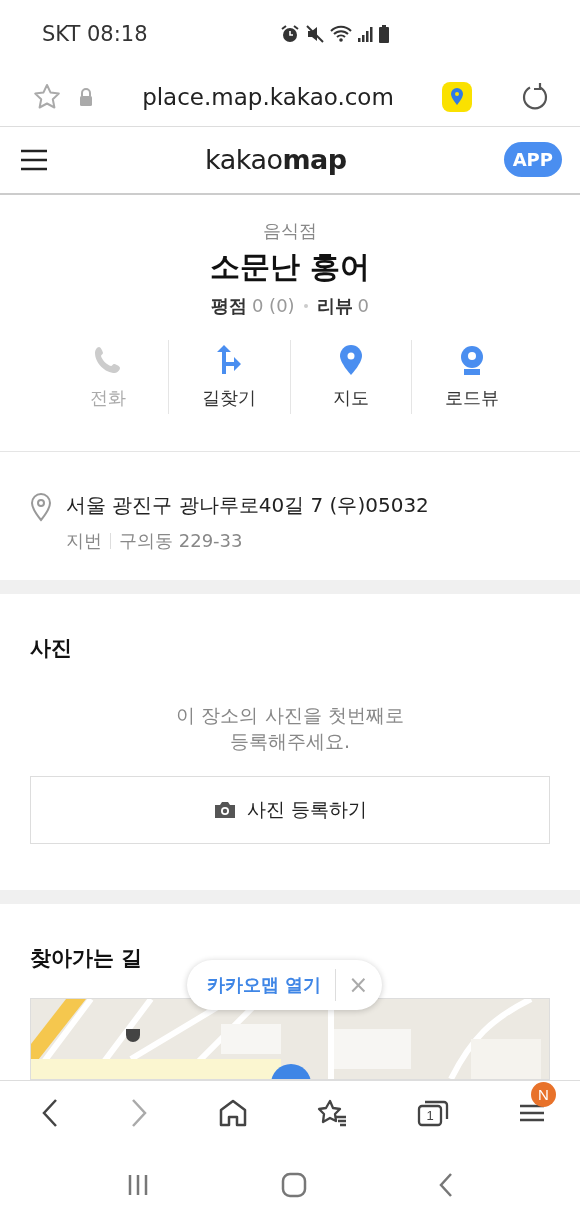  I want to click on empty-message: 이 장소의 사진을 첫번째로 등록해주세요., so click(290, 728).